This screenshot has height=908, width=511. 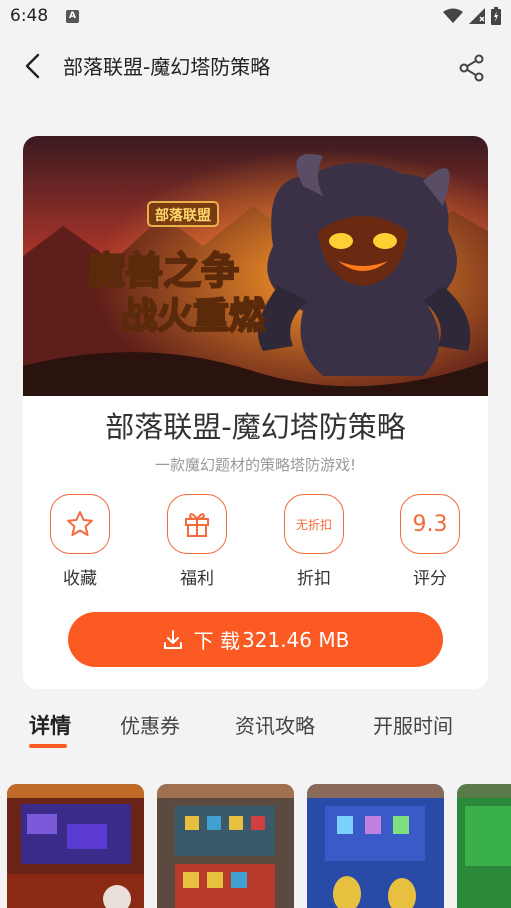 What do you see at coordinates (50, 725) in the screenshot?
I see `tab-details: 详情` at bounding box center [50, 725].